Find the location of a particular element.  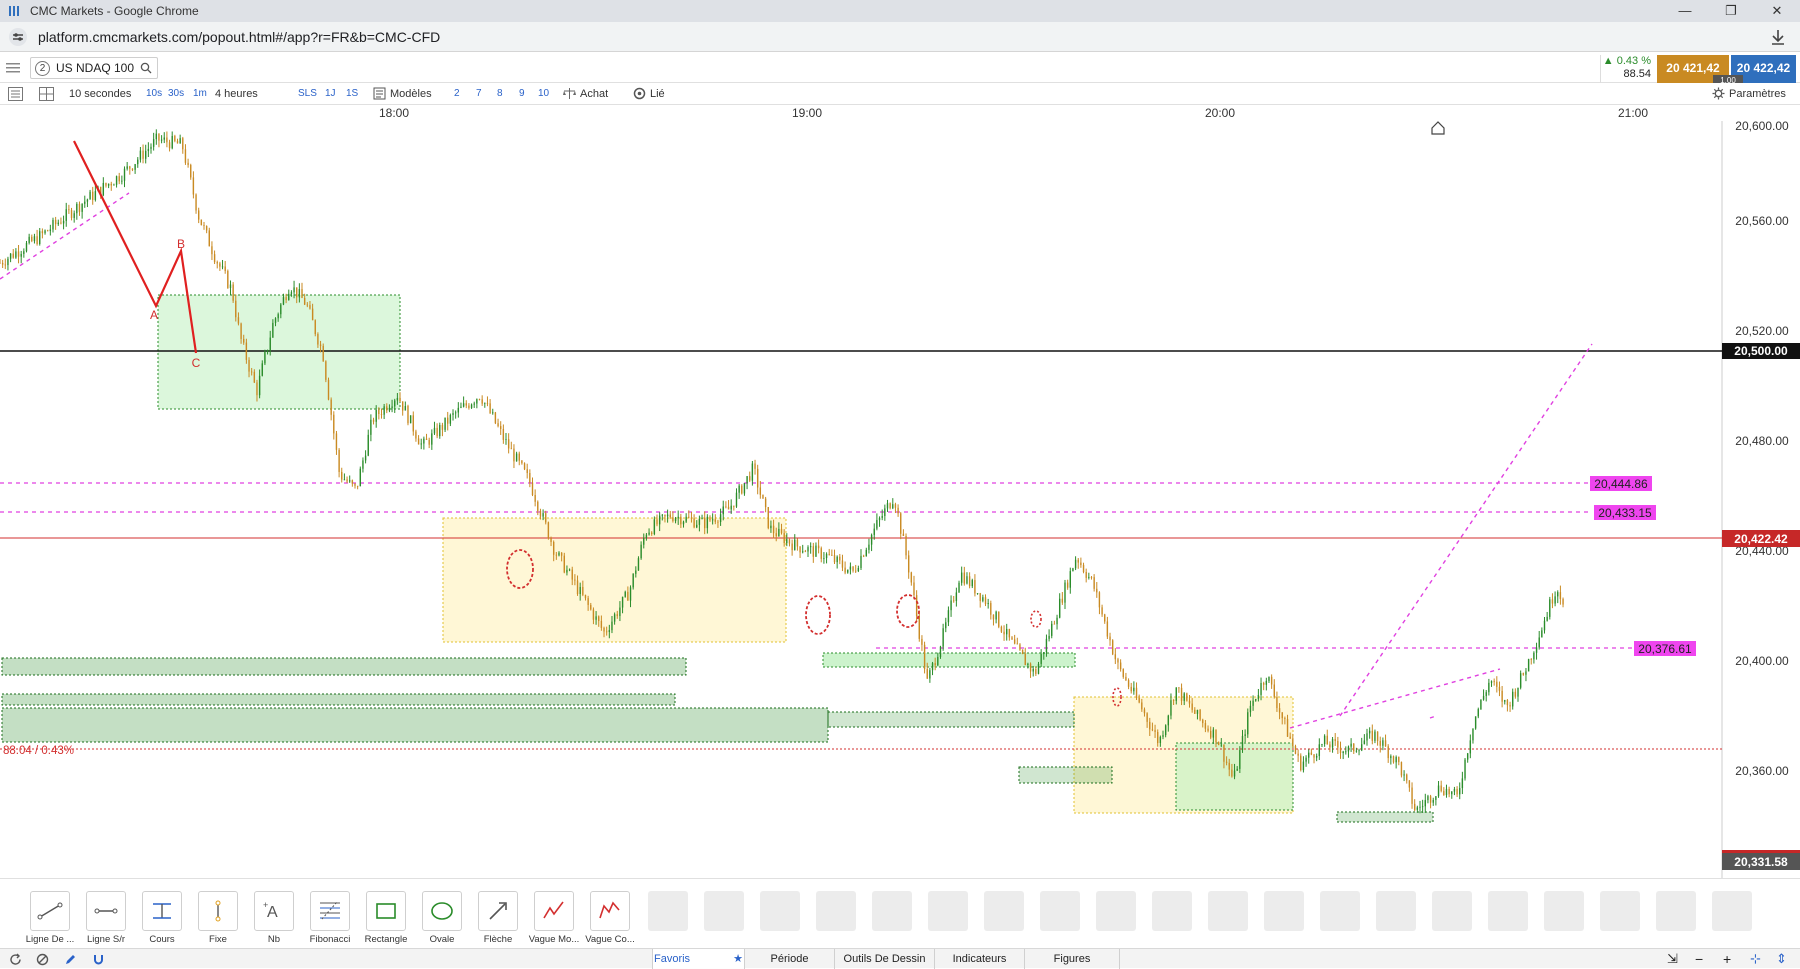

tab-indicateurs: Indicateurs is located at coordinates (979, 959).